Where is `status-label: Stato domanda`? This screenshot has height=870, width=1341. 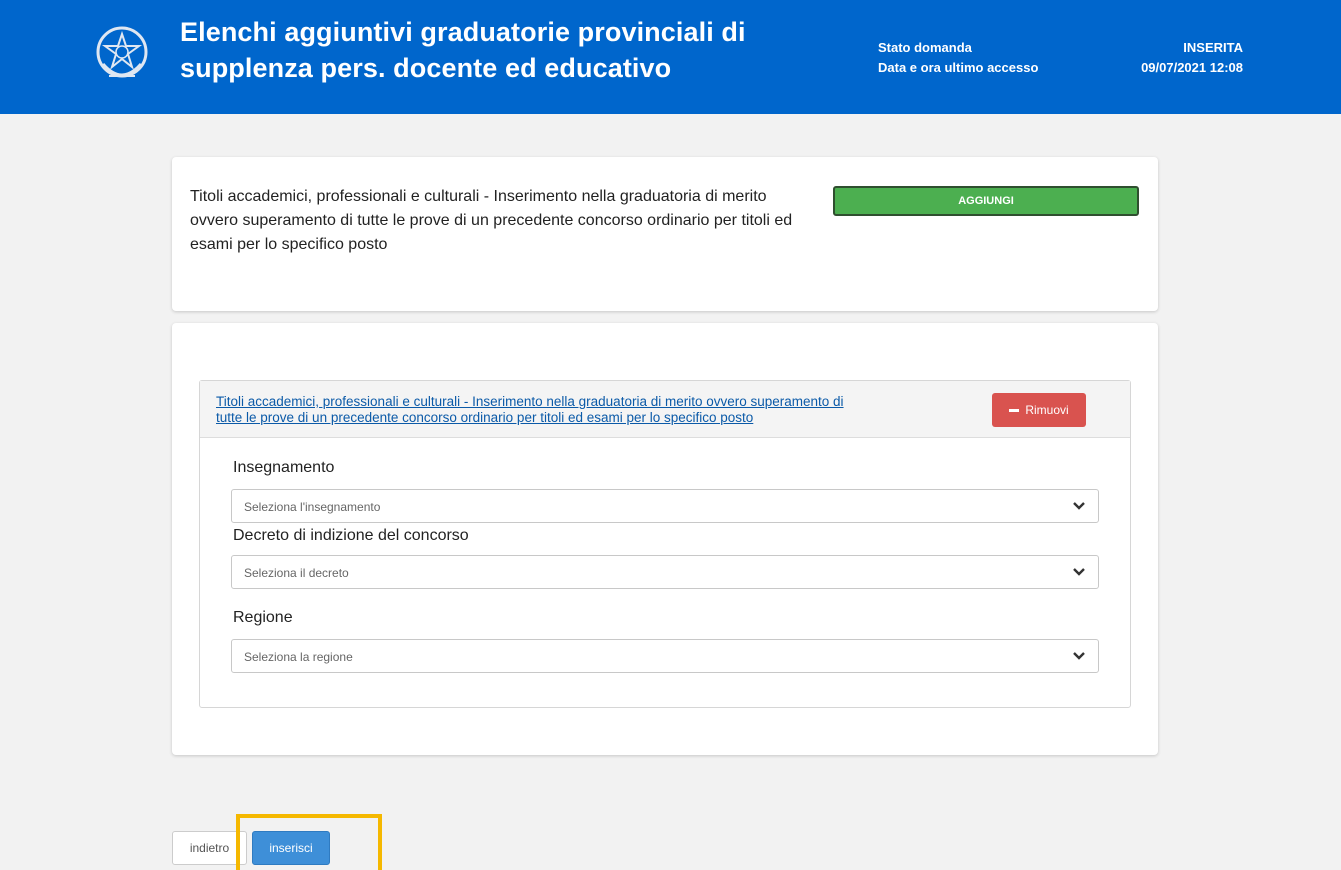 status-label: Stato domanda is located at coordinates (925, 47).